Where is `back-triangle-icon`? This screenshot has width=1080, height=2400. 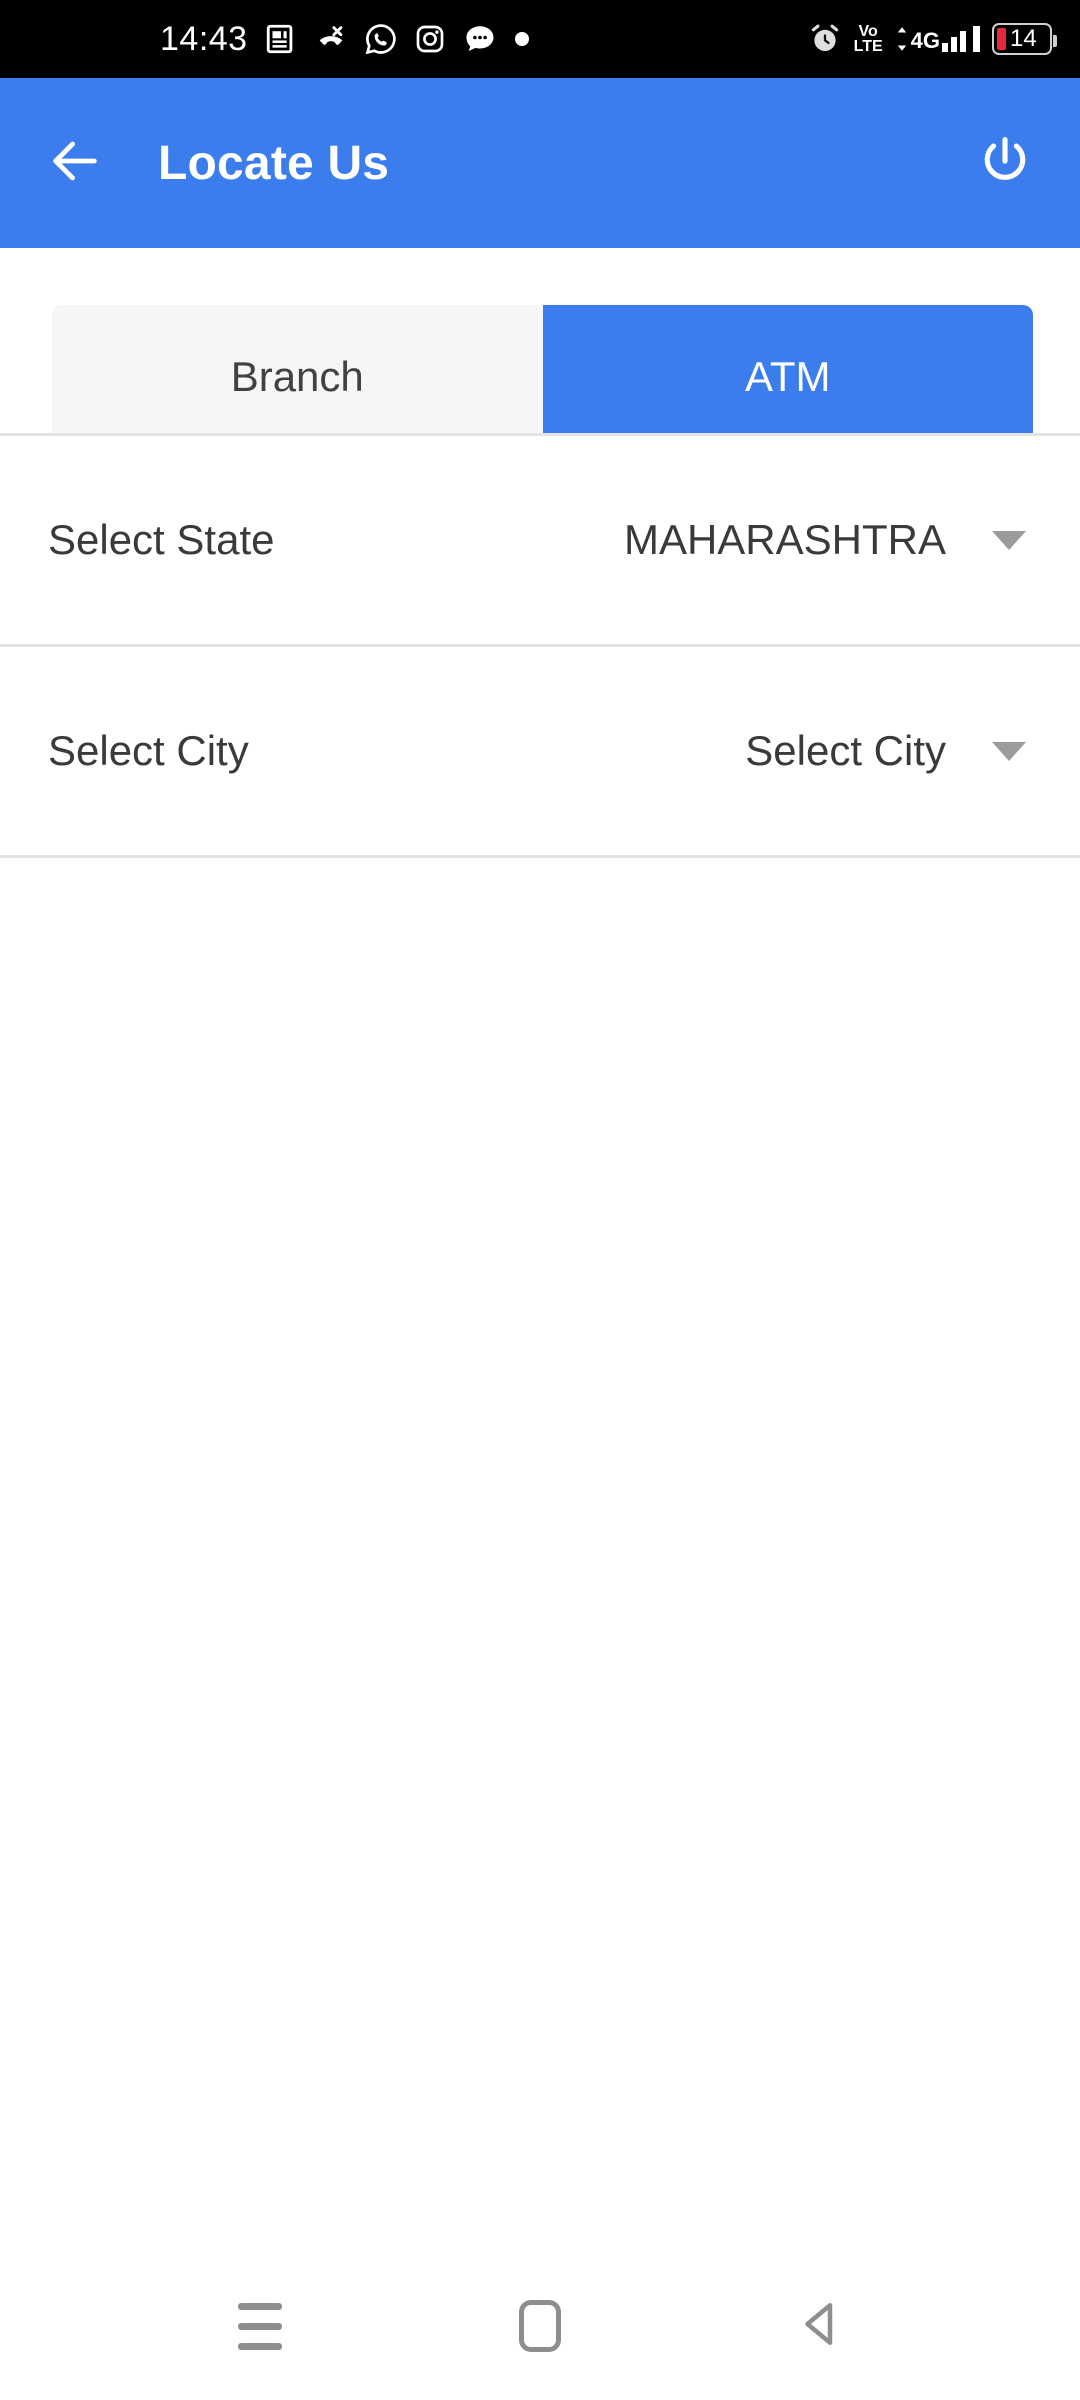
back-triangle-icon is located at coordinates (820, 2326).